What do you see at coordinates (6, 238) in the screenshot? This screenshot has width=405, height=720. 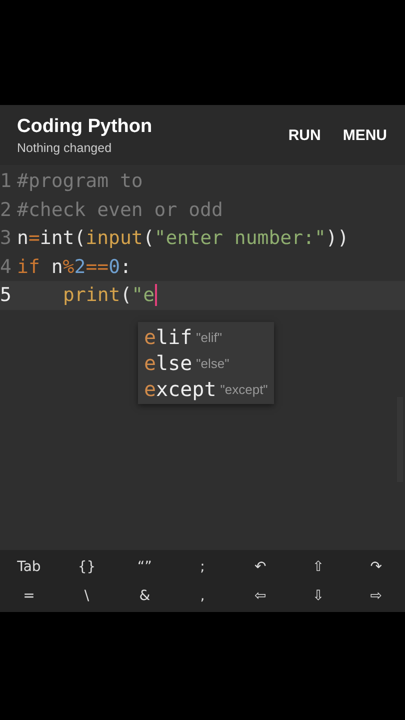 I see `line-number: 3` at bounding box center [6, 238].